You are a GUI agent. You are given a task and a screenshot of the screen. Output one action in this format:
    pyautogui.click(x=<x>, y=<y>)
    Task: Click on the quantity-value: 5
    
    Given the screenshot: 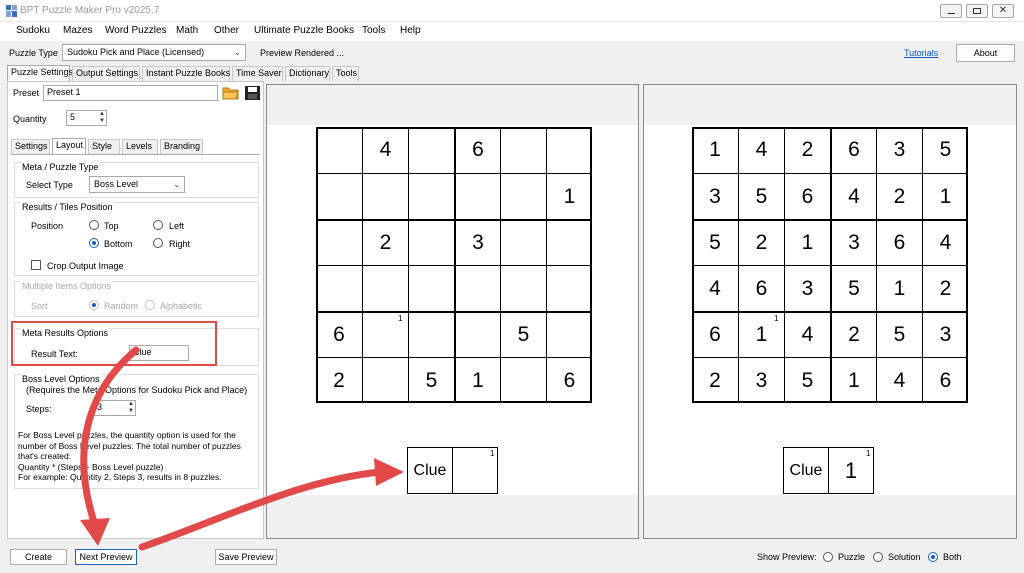 What is the action you would take?
    pyautogui.click(x=73, y=117)
    